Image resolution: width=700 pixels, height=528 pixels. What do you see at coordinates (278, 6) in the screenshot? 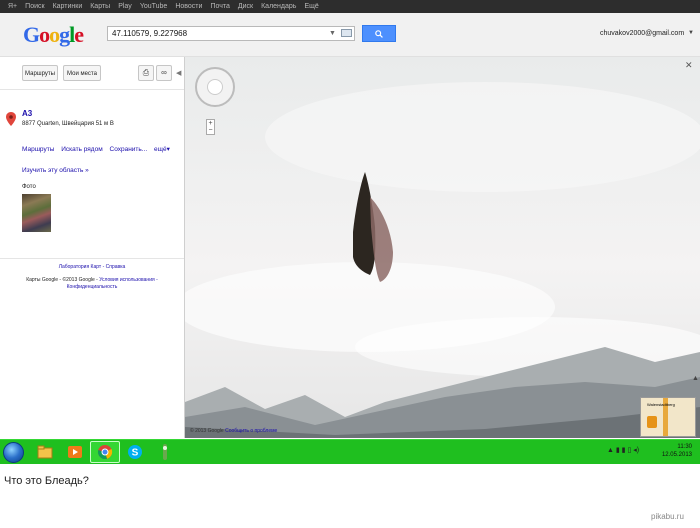
I see `top-link: Календарь` at bounding box center [278, 6].